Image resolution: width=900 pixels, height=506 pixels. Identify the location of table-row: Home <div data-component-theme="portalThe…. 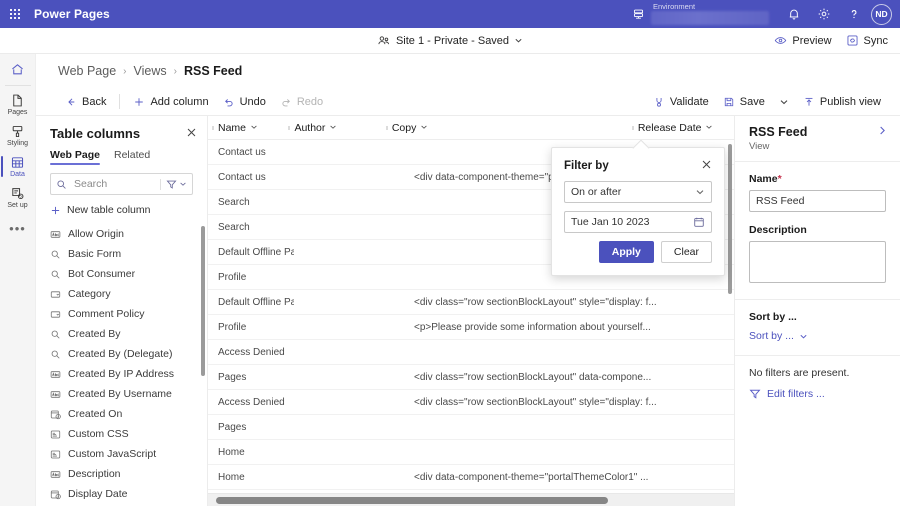
(471, 477).